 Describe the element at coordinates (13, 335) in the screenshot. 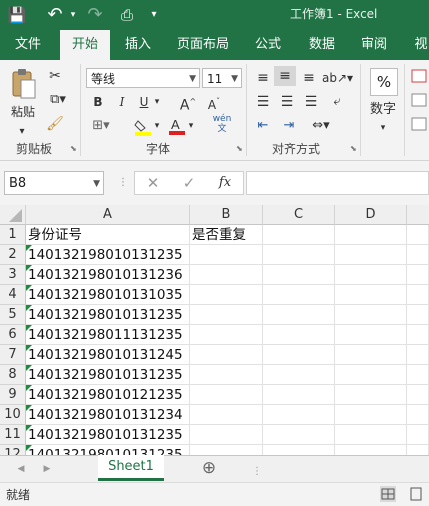

I see `row-header: 6` at that location.